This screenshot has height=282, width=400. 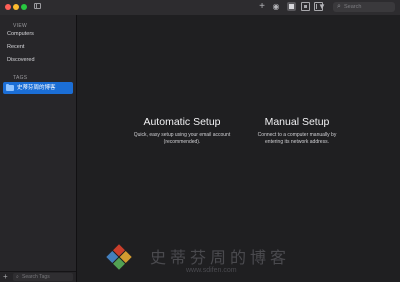 What do you see at coordinates (200, 8) in the screenshot?
I see `title-bar: + ◉ ▼ ⌕` at bounding box center [200, 8].